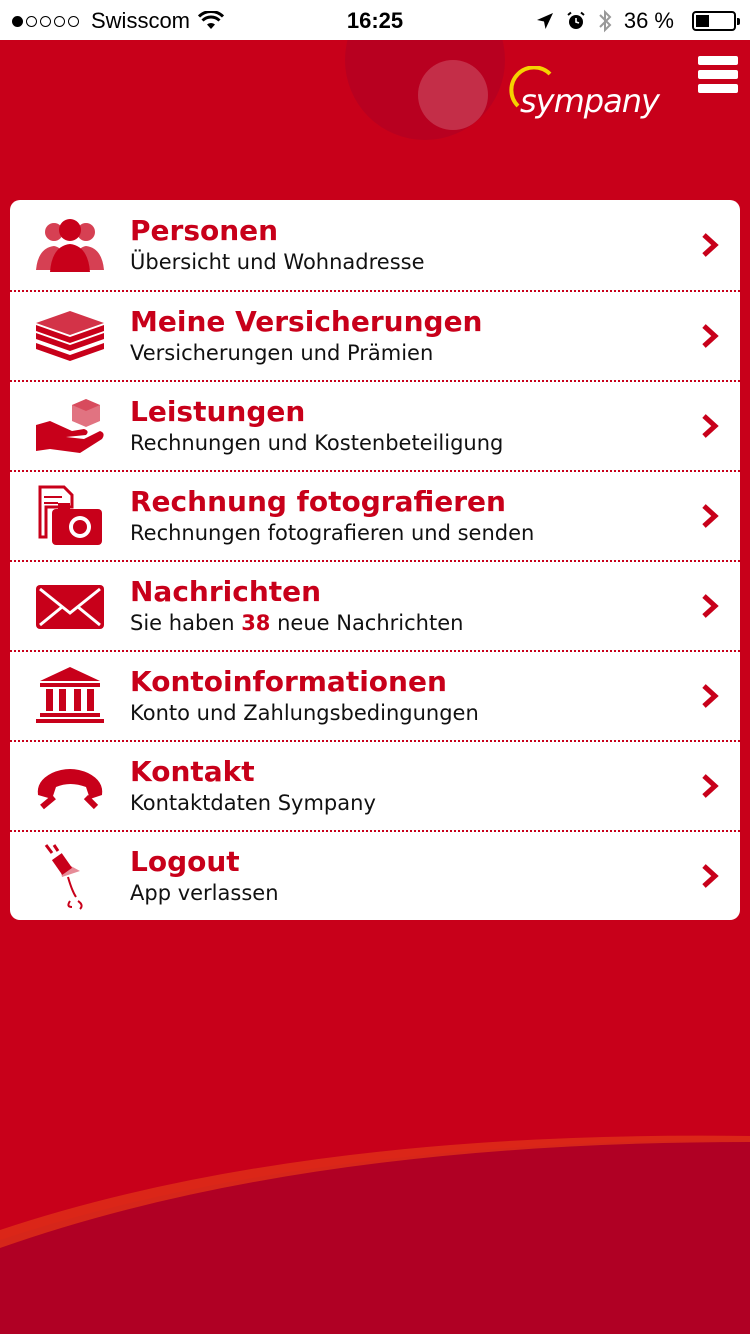  I want to click on unread-message-count: 38, so click(256, 623).